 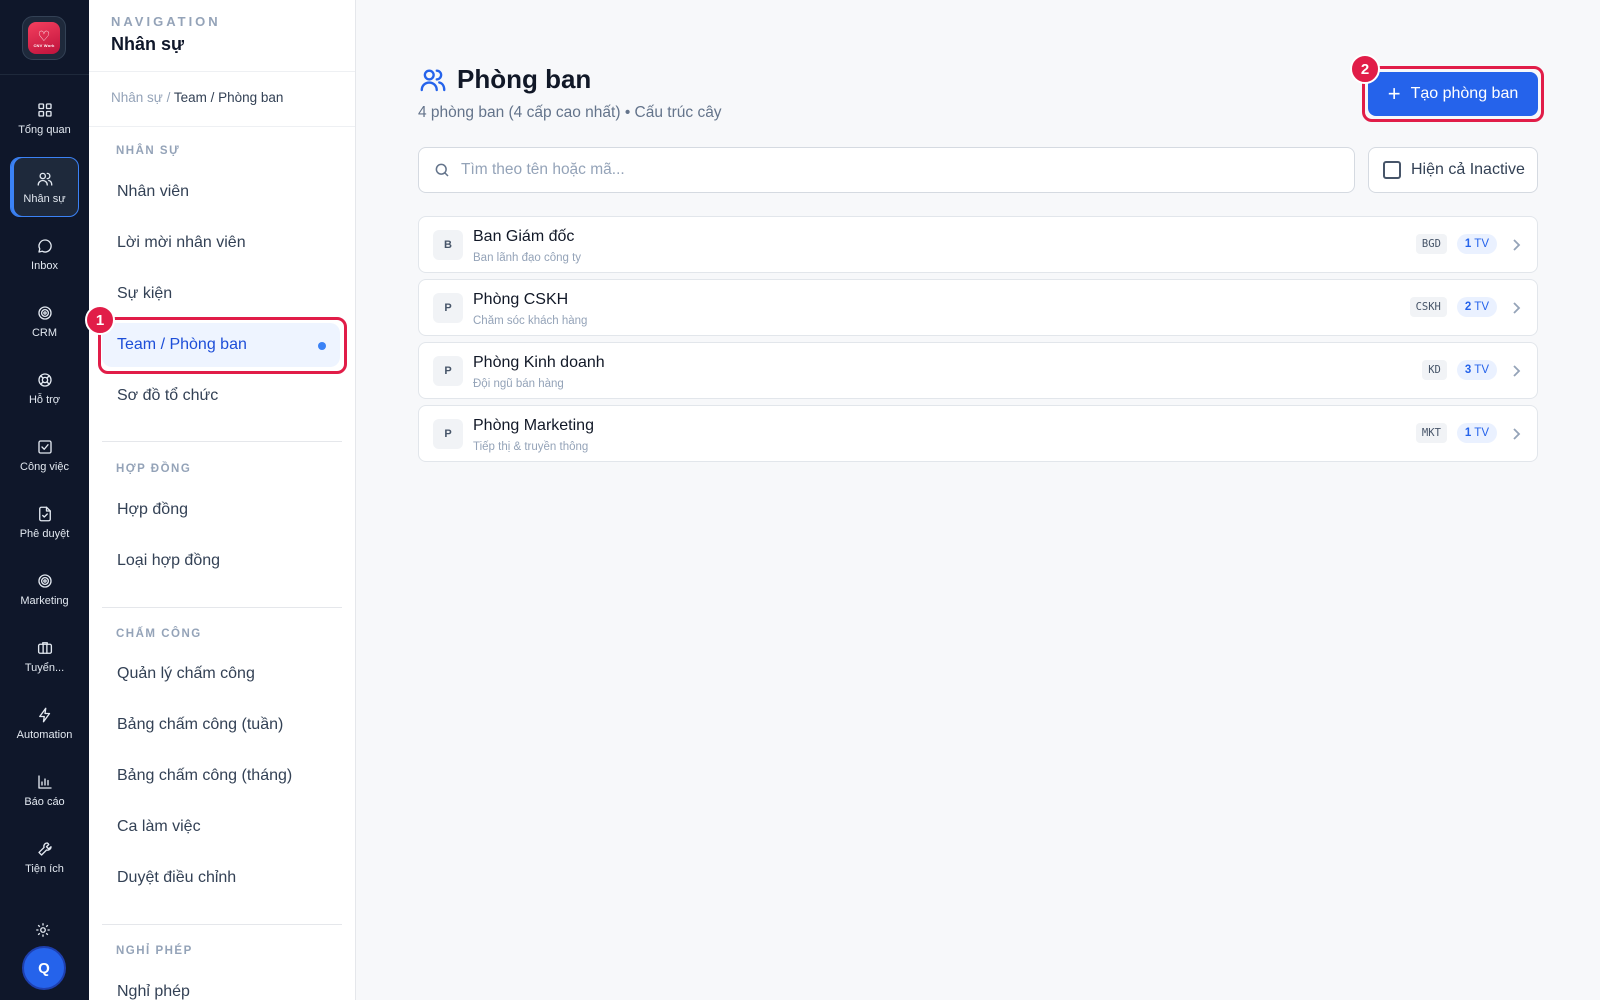 I want to click on rail-item-crm: CRM, so click(x=44, y=321).